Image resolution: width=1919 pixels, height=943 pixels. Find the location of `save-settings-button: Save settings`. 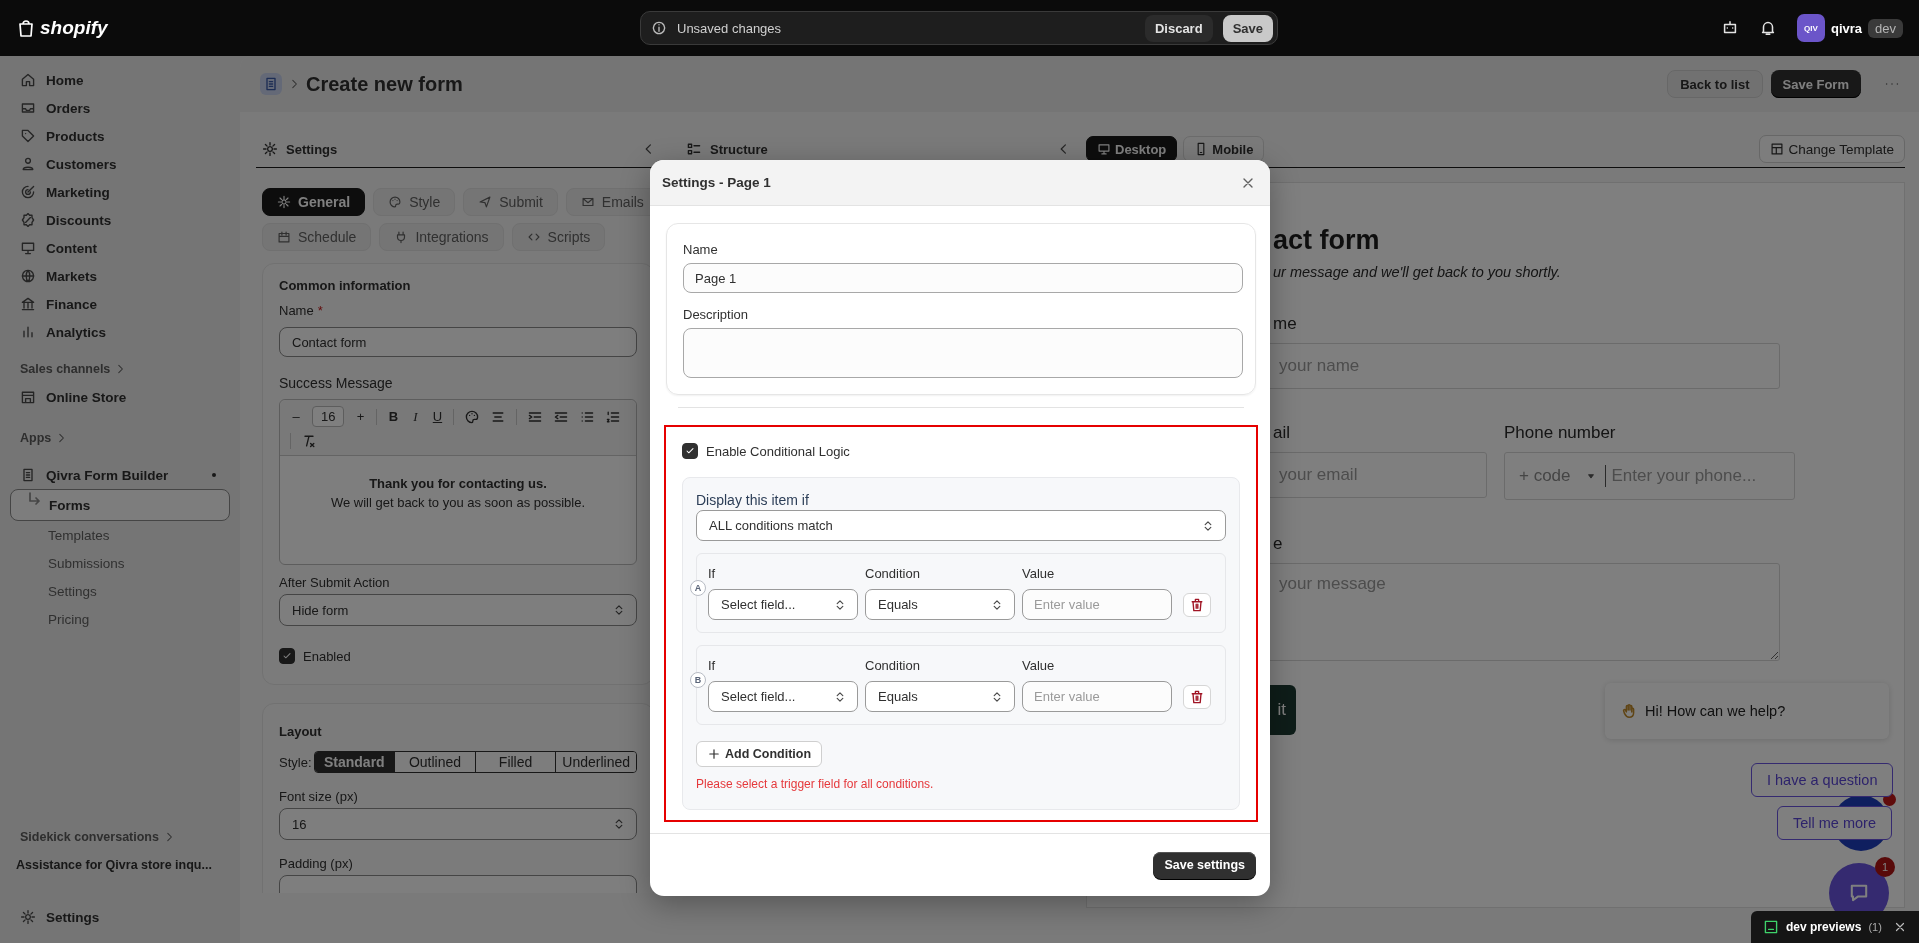

save-settings-button: Save settings is located at coordinates (1204, 865).